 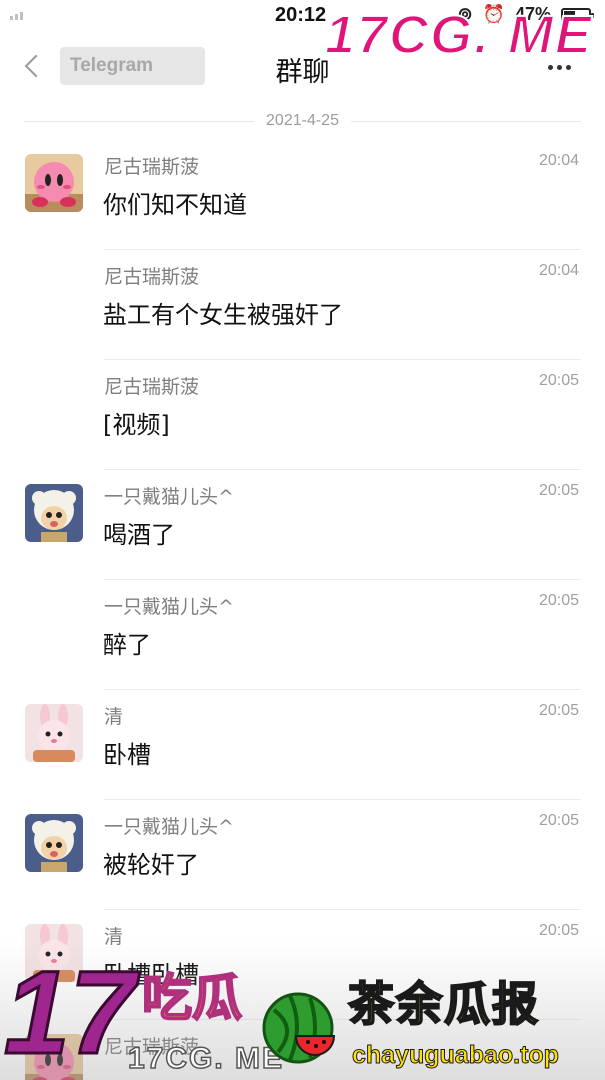 What do you see at coordinates (302, 745) in the screenshot?
I see `message-item: 清 20:05 卧槽` at bounding box center [302, 745].